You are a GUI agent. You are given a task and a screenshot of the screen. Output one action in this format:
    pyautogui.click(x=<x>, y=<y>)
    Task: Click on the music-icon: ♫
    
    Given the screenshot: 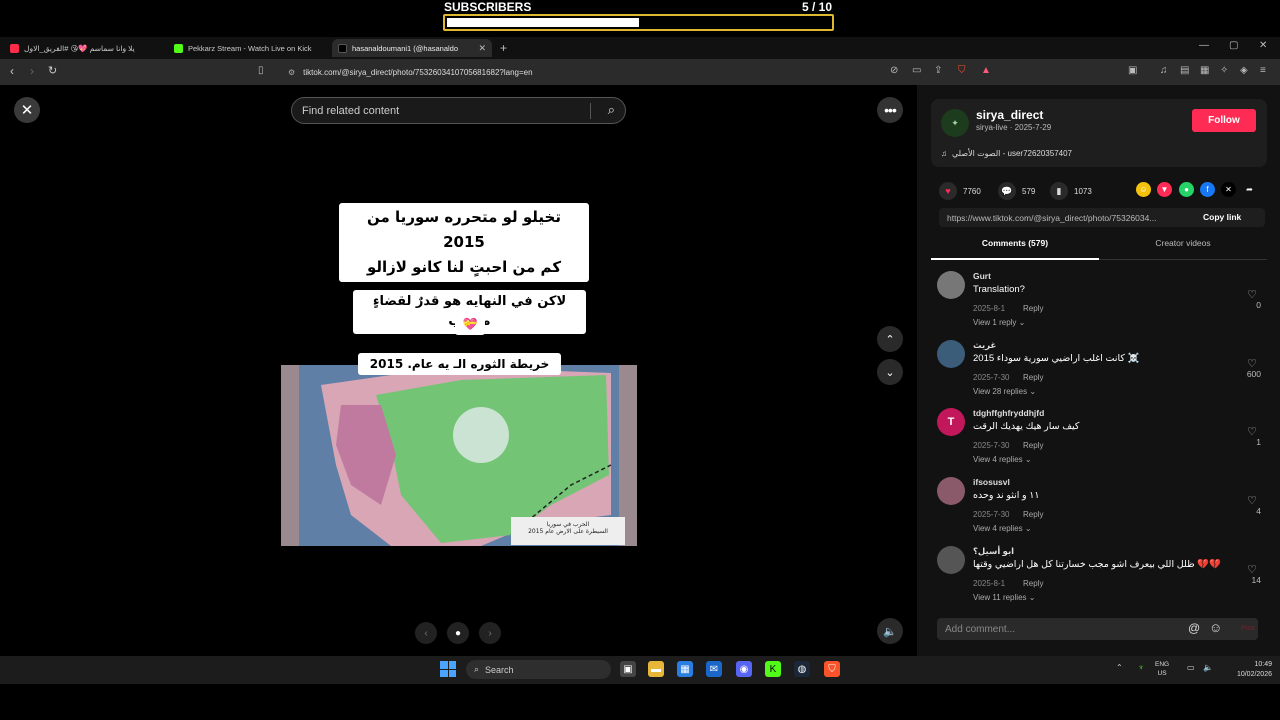 What is the action you would take?
    pyautogui.click(x=1164, y=70)
    